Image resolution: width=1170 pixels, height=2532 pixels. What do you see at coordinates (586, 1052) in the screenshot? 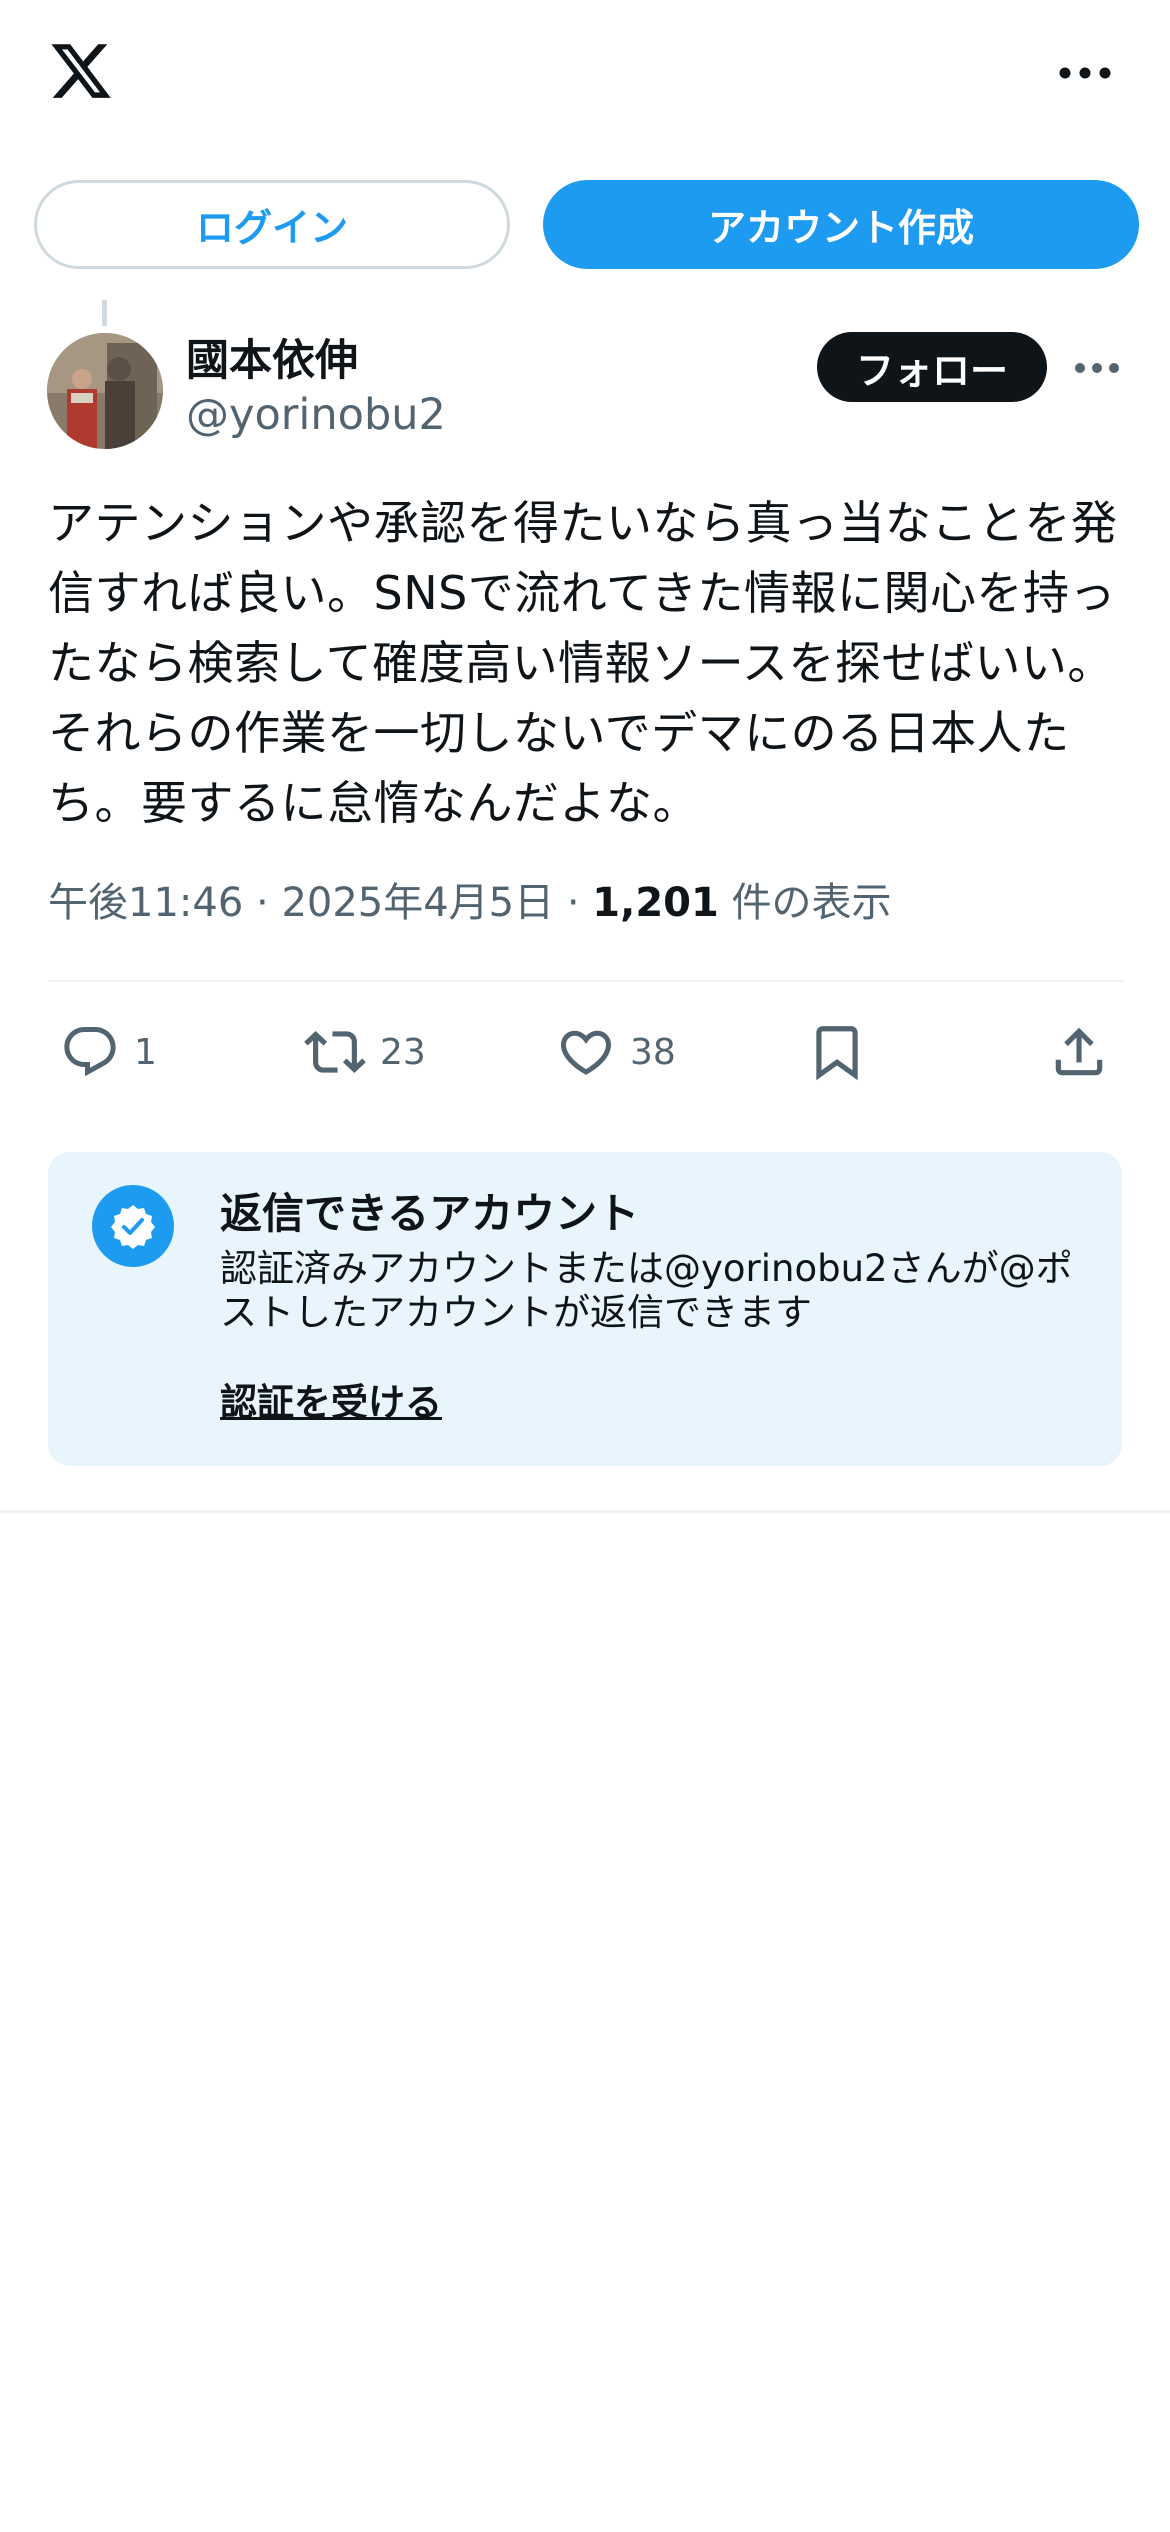
I see `heart-icon` at bounding box center [586, 1052].